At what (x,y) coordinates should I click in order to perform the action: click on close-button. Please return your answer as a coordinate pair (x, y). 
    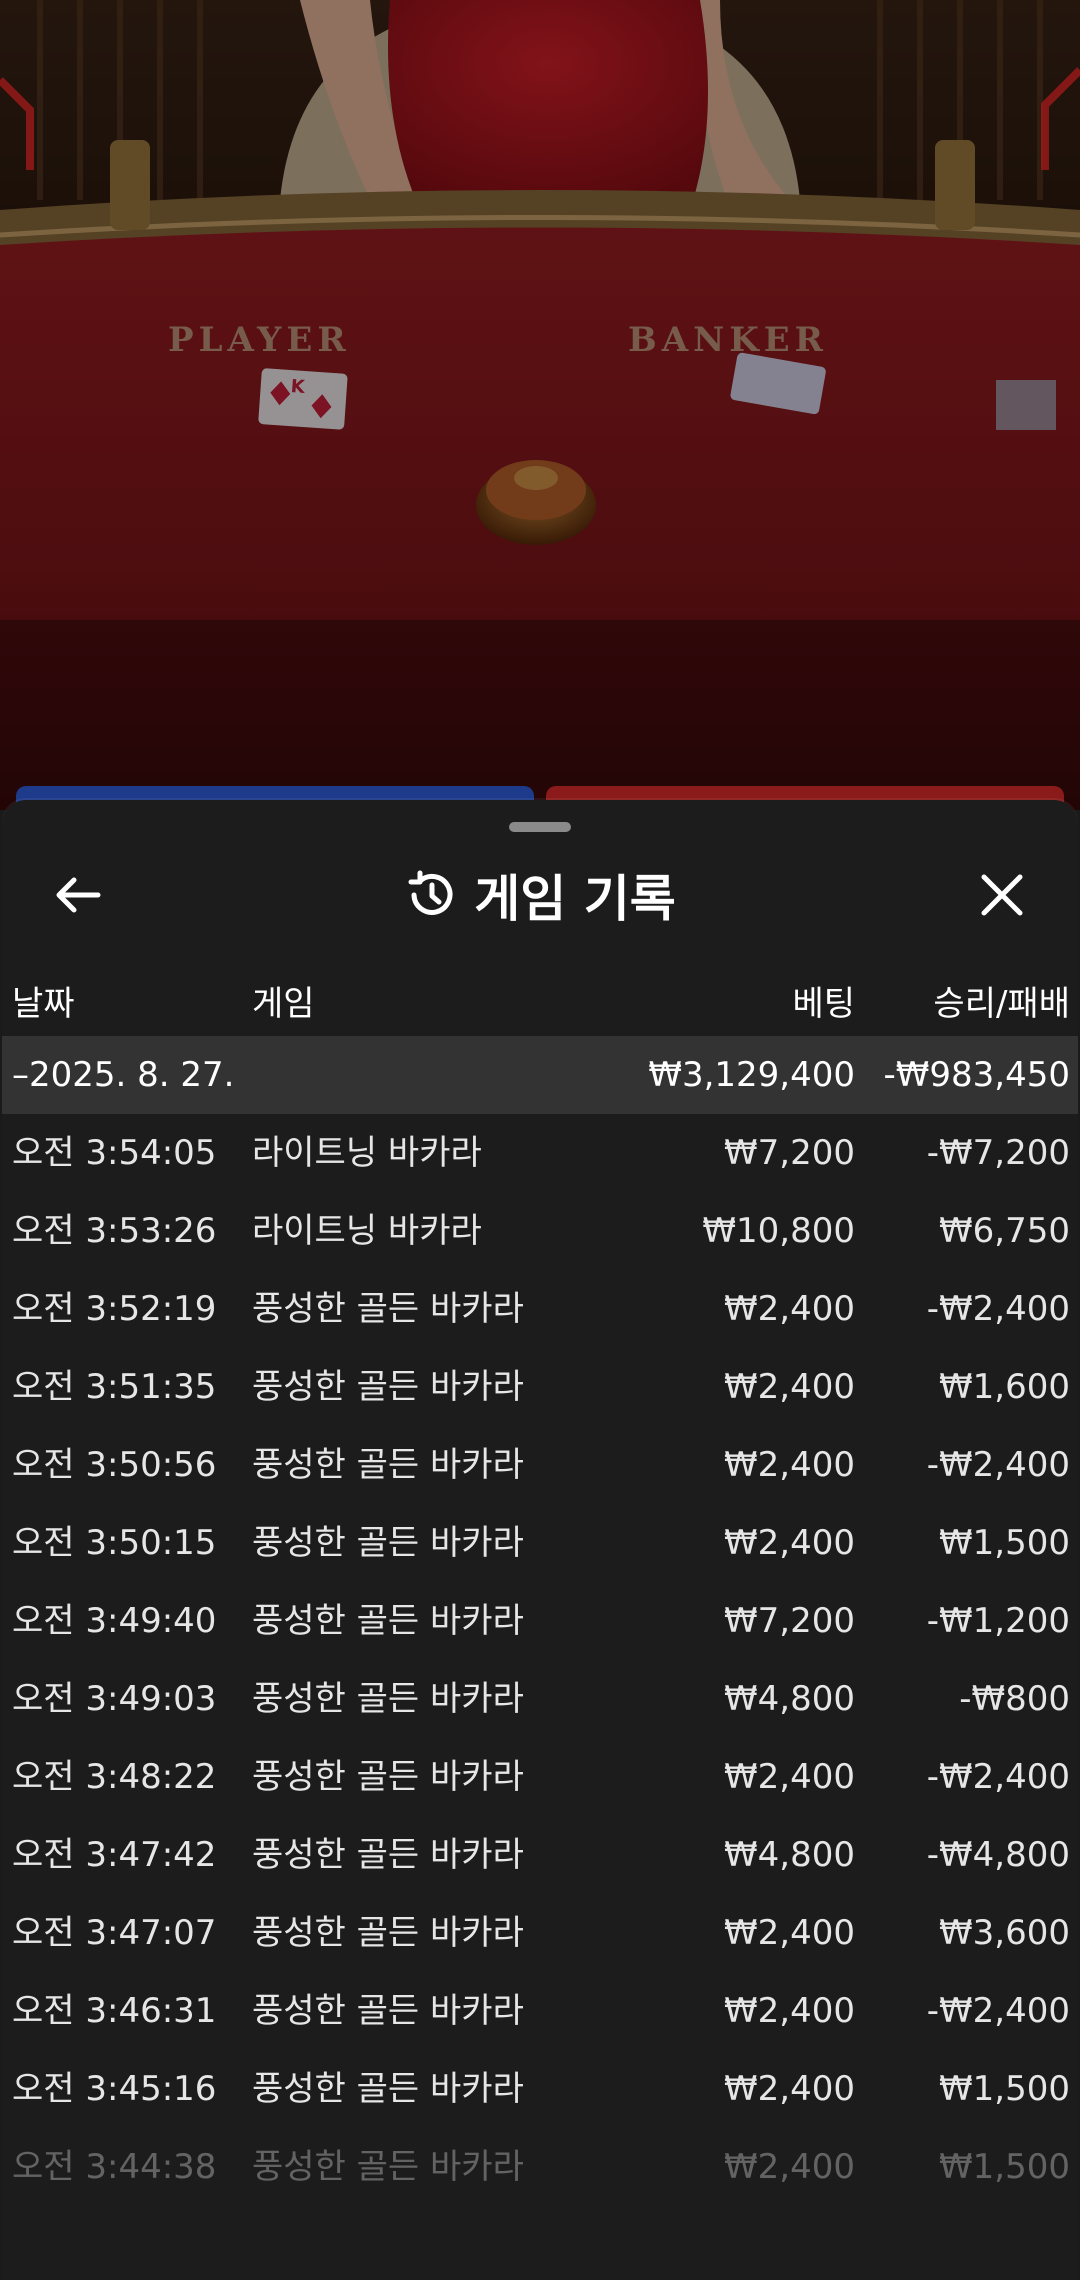
    Looking at the image, I should click on (1002, 895).